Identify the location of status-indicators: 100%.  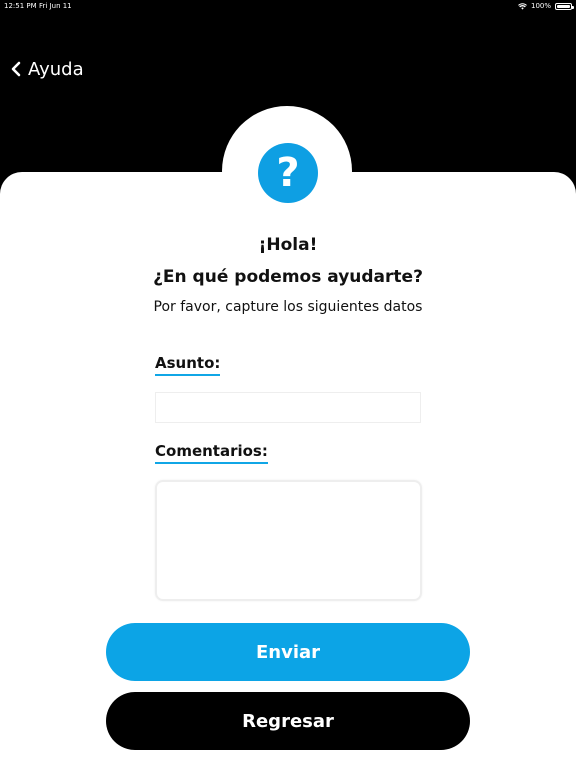
(546, 6).